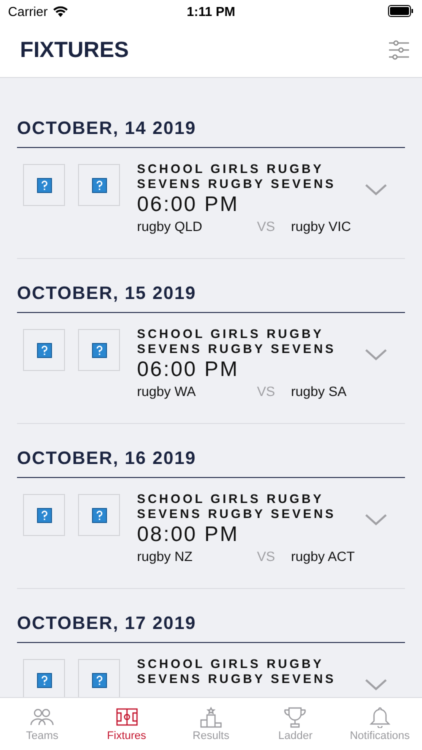 Image resolution: width=422 pixels, height=750 pixels. Describe the element at coordinates (188, 535) in the screenshot. I see `kickoff-time: 08:00 PM` at that location.